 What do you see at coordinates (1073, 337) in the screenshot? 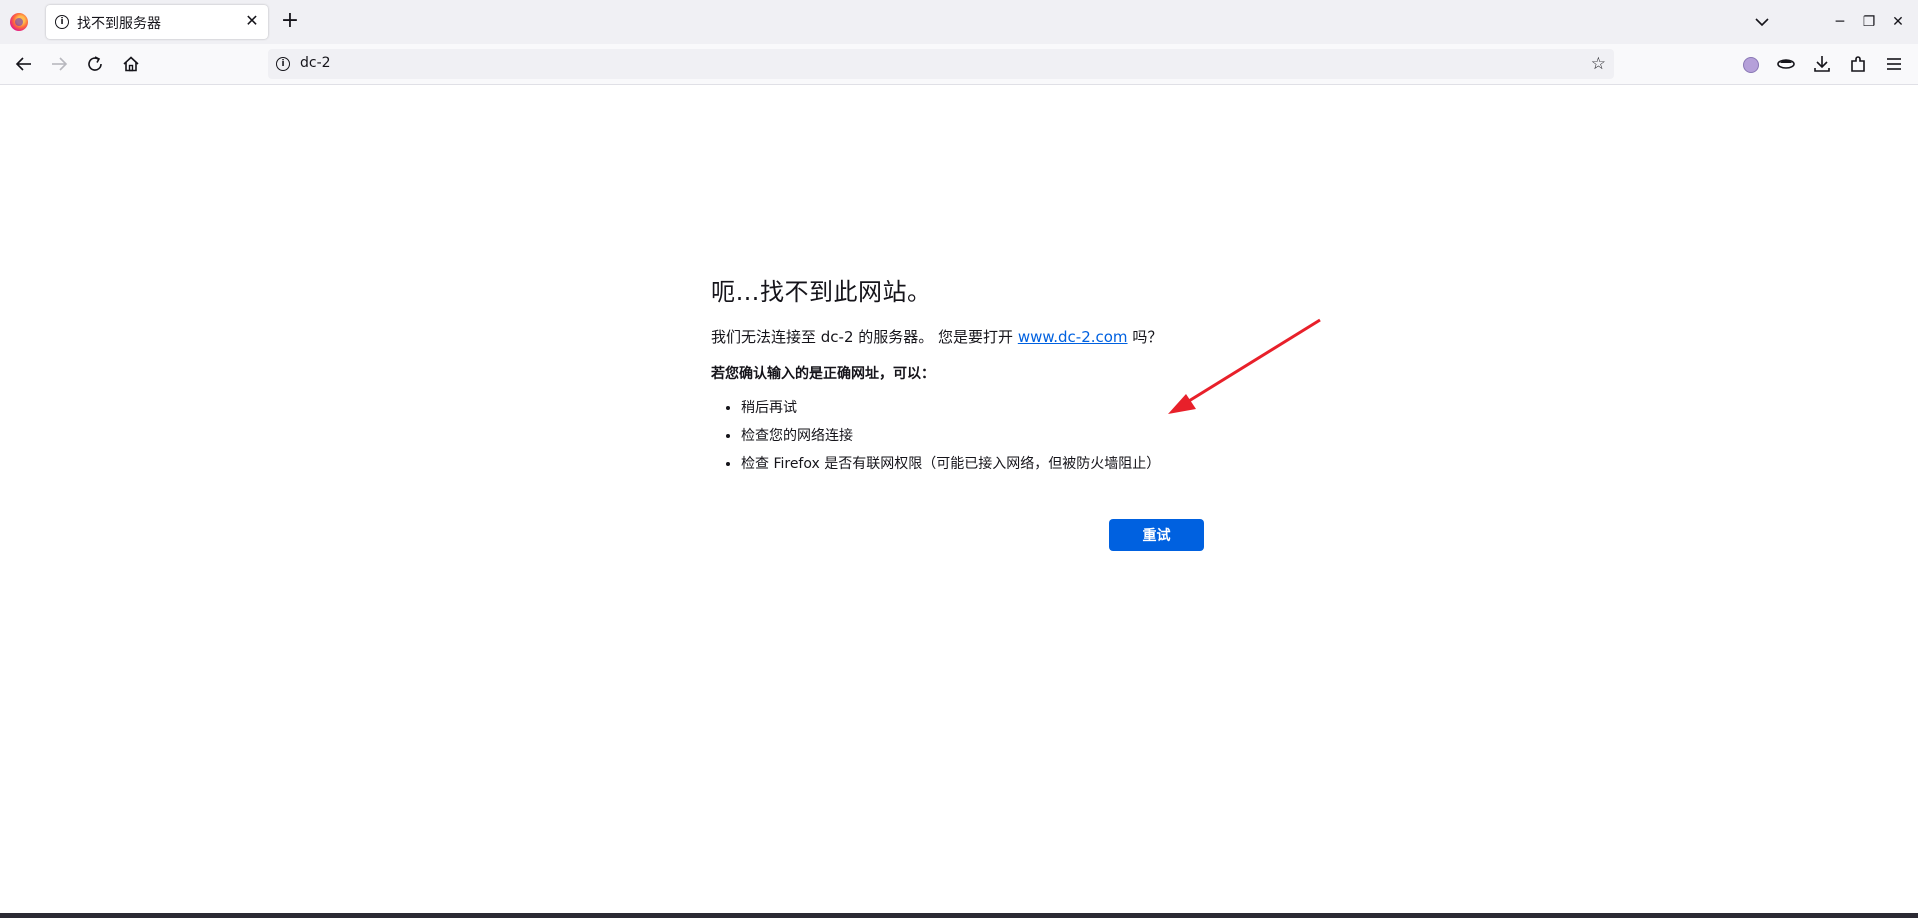
I see `suggested-site-link: www.dc-2.com` at bounding box center [1073, 337].